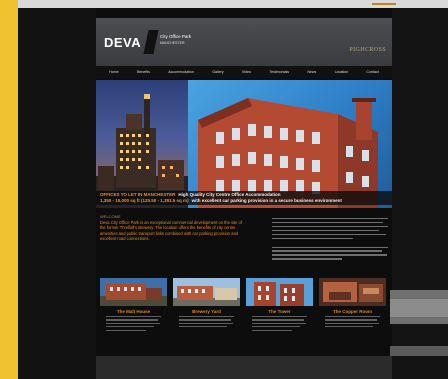  Describe the element at coordinates (279, 72) in the screenshot. I see `nav-item-testimonials: Testimonials` at that location.